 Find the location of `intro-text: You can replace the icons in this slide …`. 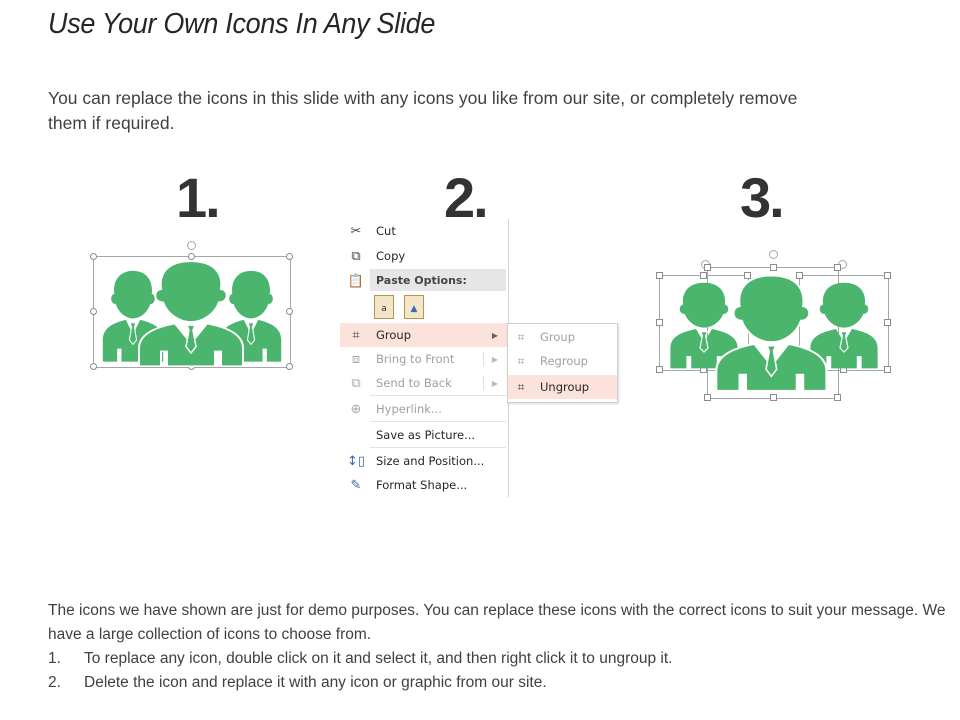

intro-text: You can replace the icons in this slide … is located at coordinates (423, 110).